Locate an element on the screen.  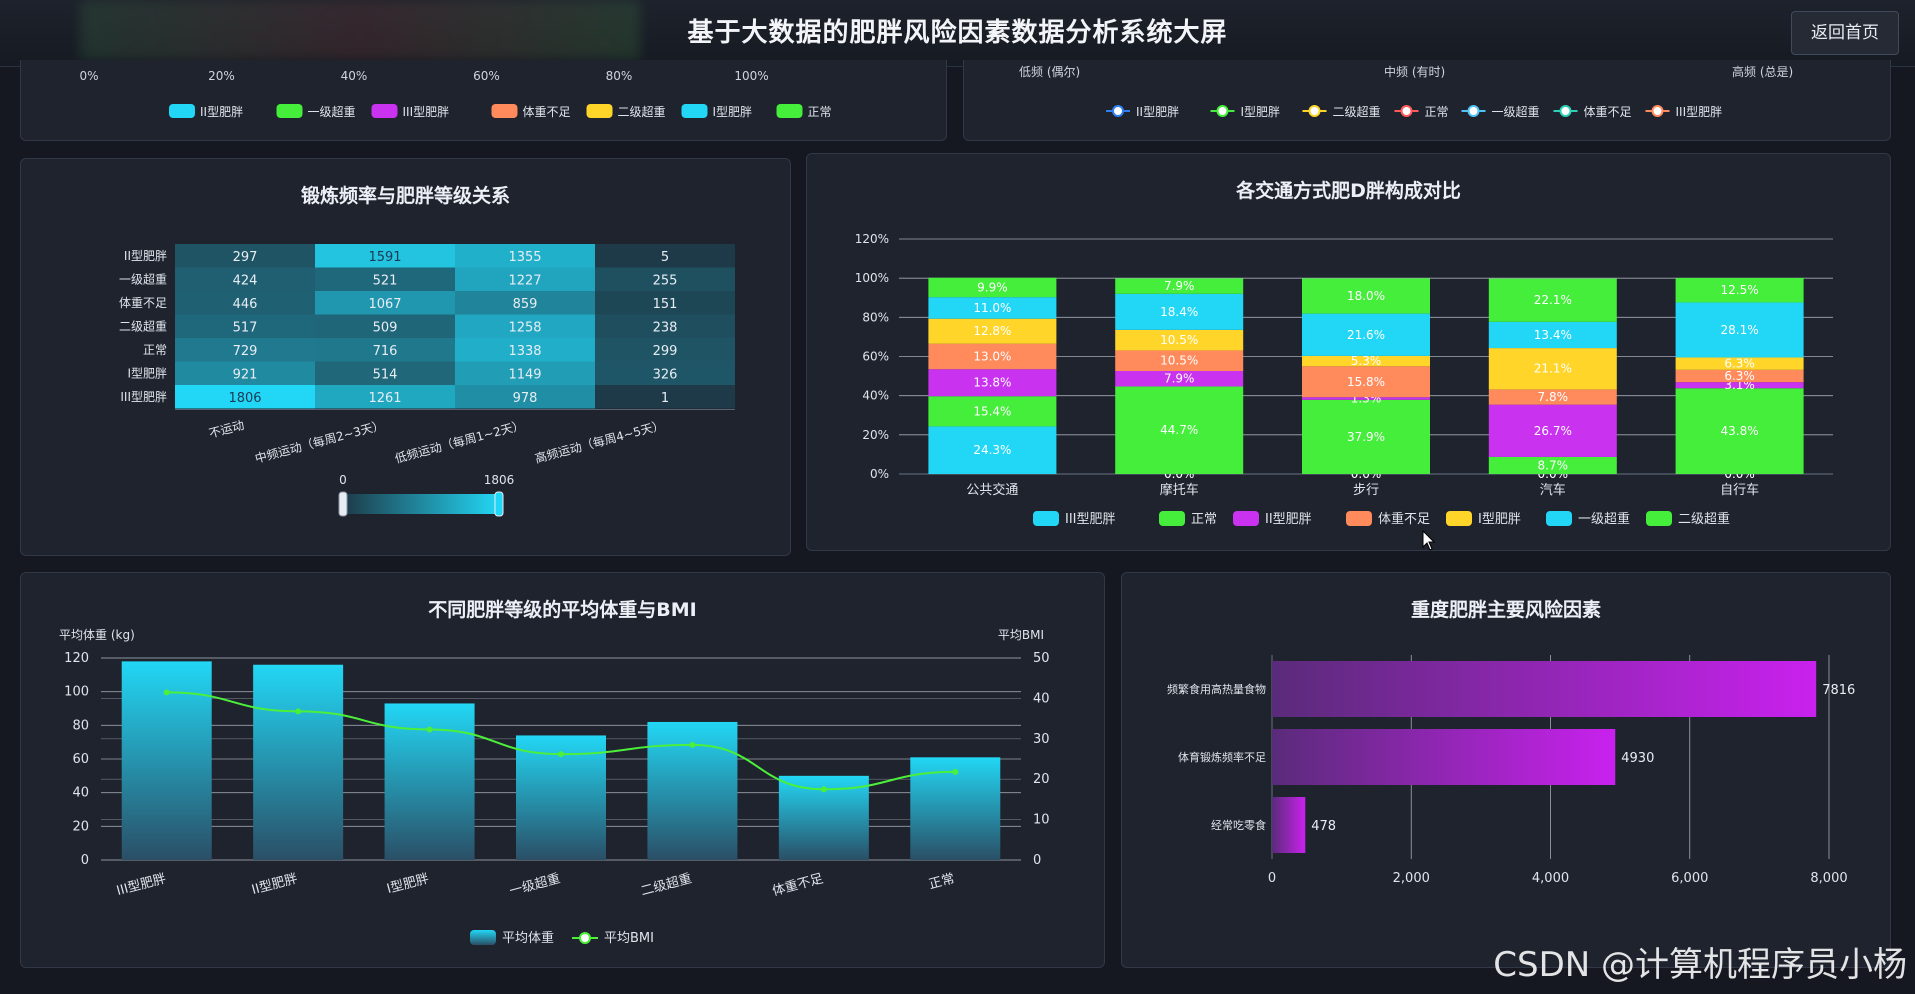
weight-x-label: II型肥胖 is located at coordinates (274, 884).